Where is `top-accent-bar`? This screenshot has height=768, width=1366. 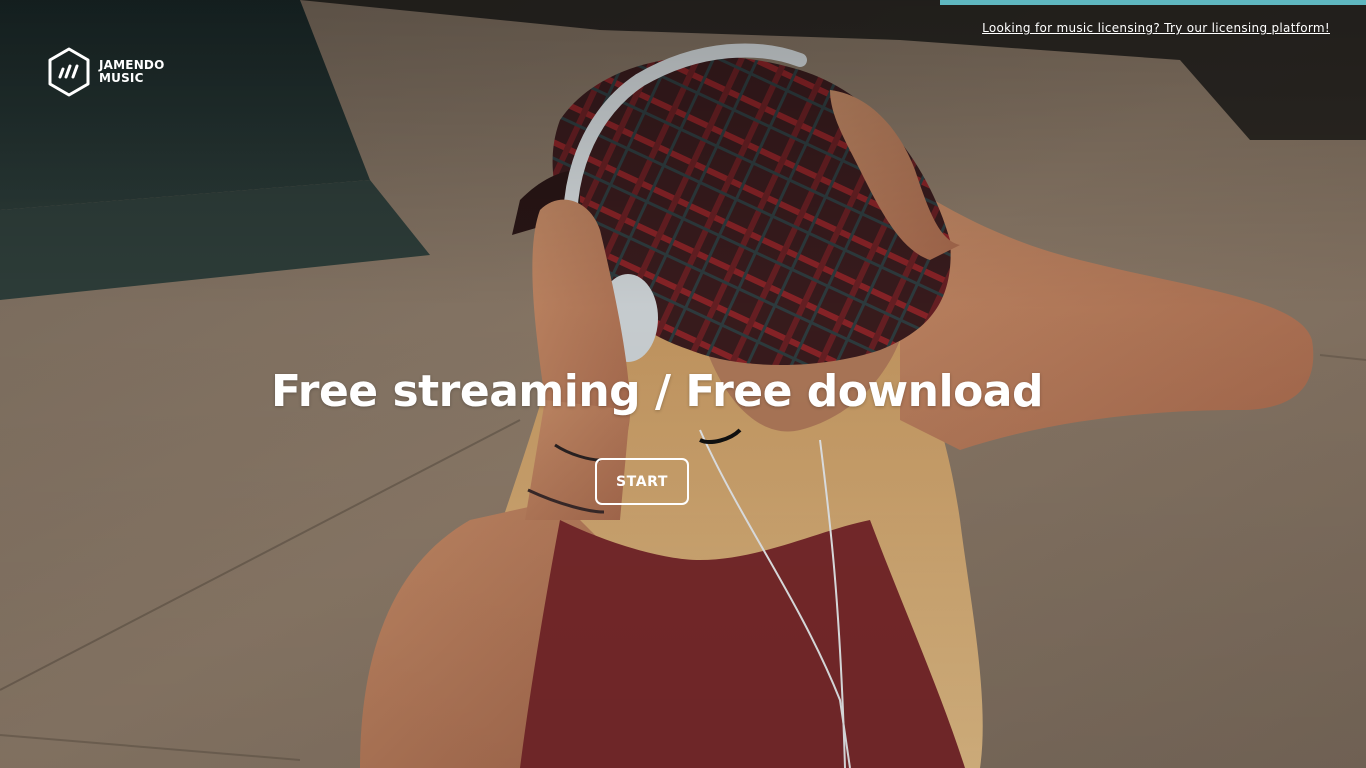
top-accent-bar is located at coordinates (1153, 2).